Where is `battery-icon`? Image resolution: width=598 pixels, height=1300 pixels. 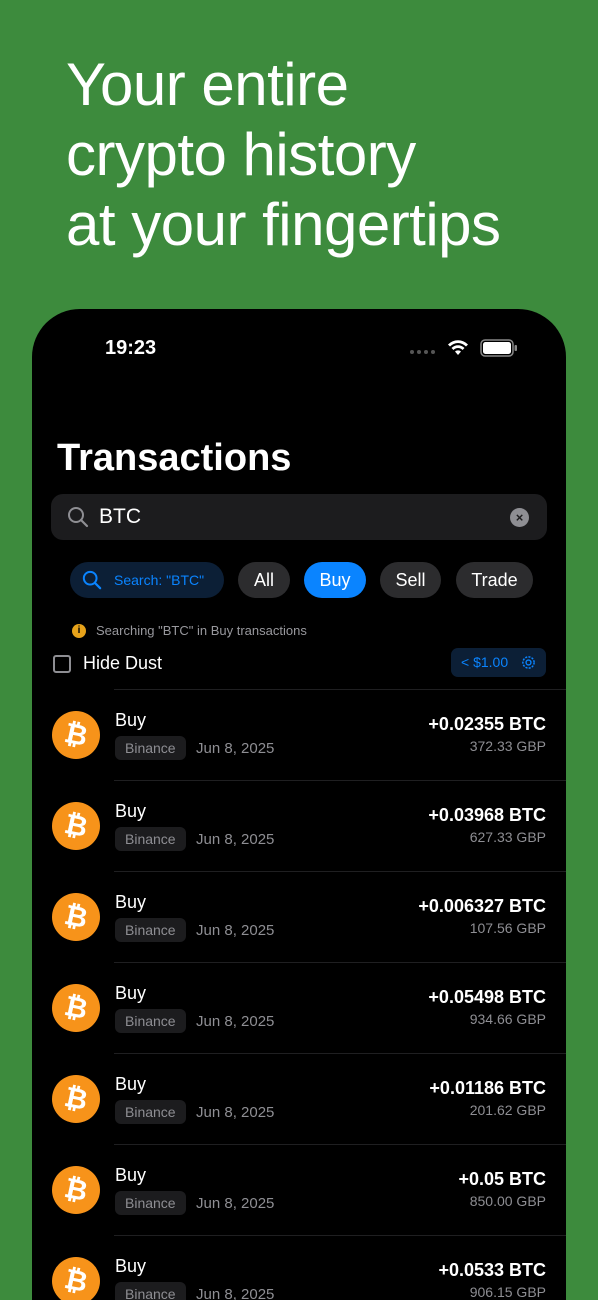 battery-icon is located at coordinates (498, 348).